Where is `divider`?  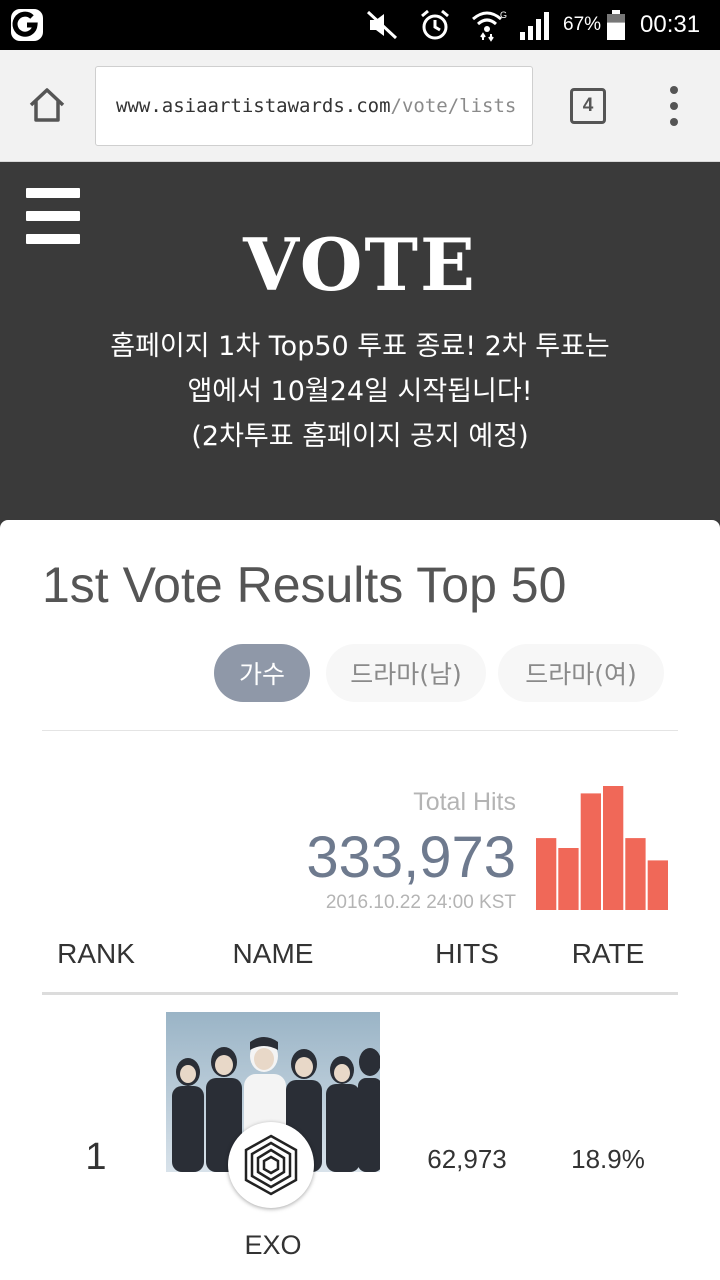
divider is located at coordinates (360, 730).